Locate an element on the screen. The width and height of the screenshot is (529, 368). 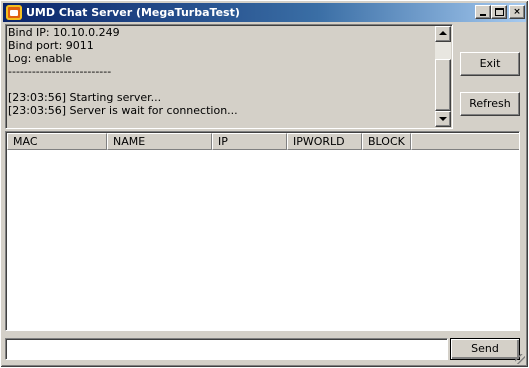
log-scrollbar is located at coordinates (443, 76).